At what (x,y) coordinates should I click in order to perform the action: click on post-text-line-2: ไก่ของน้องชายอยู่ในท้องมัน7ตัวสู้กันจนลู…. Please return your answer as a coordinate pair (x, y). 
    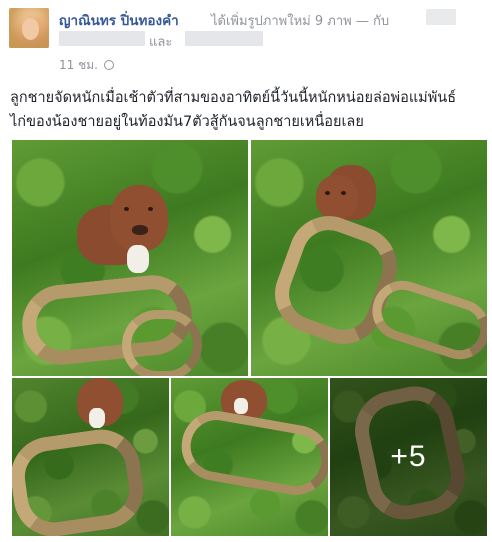
    Looking at the image, I should click on (187, 122).